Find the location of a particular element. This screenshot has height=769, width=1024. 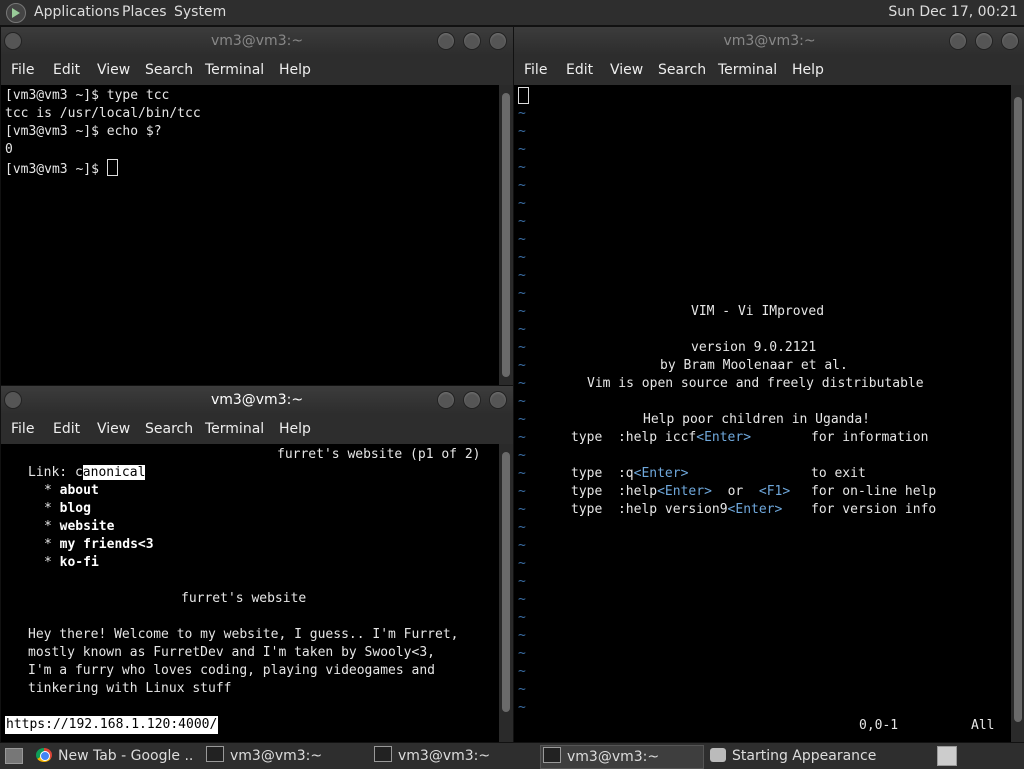

nav-item: * about is located at coordinates (71, 491).